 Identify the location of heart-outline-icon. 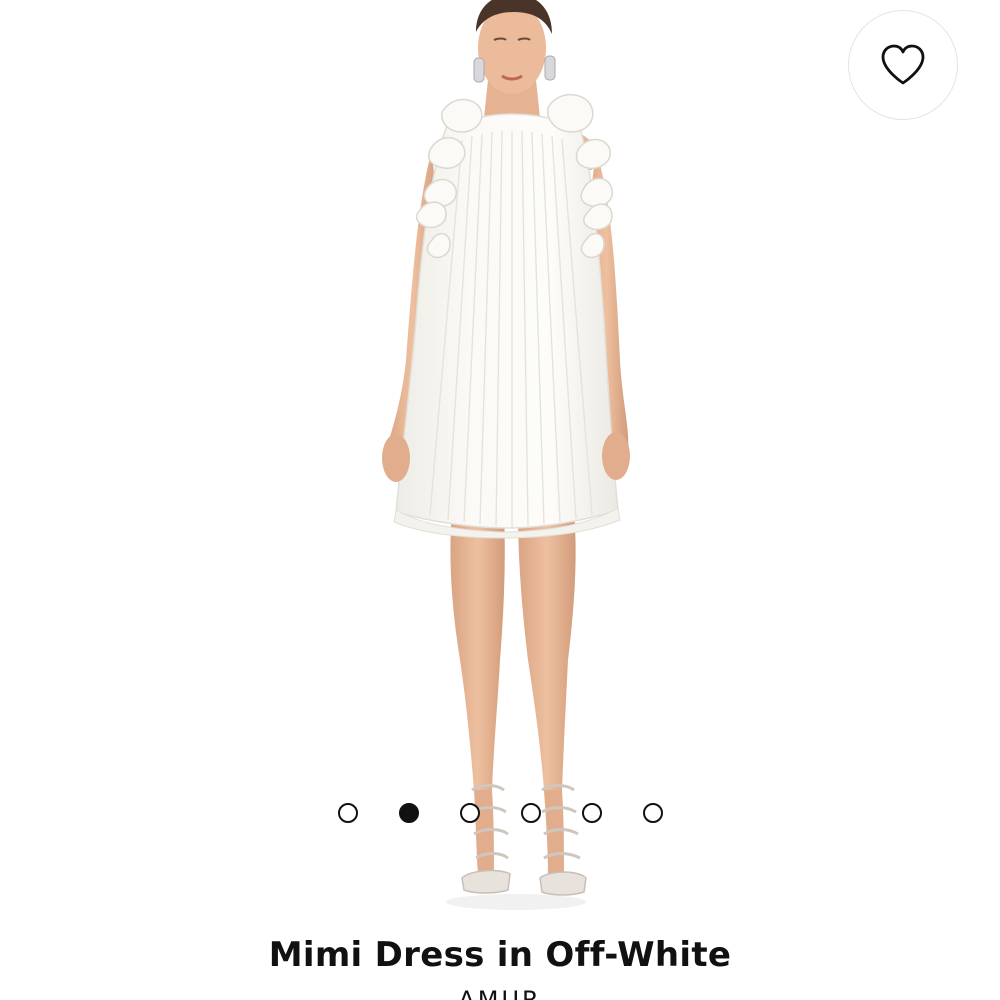
(903, 65).